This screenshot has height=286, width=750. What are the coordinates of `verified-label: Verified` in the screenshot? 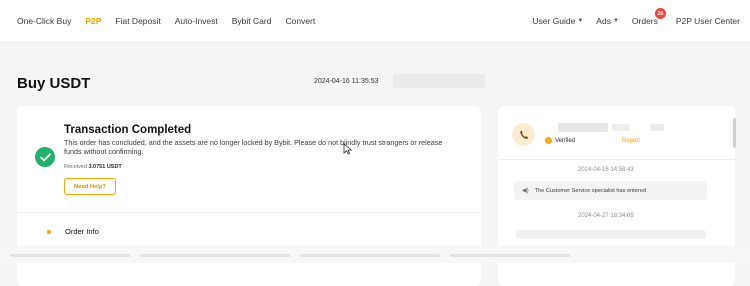 It's located at (565, 140).